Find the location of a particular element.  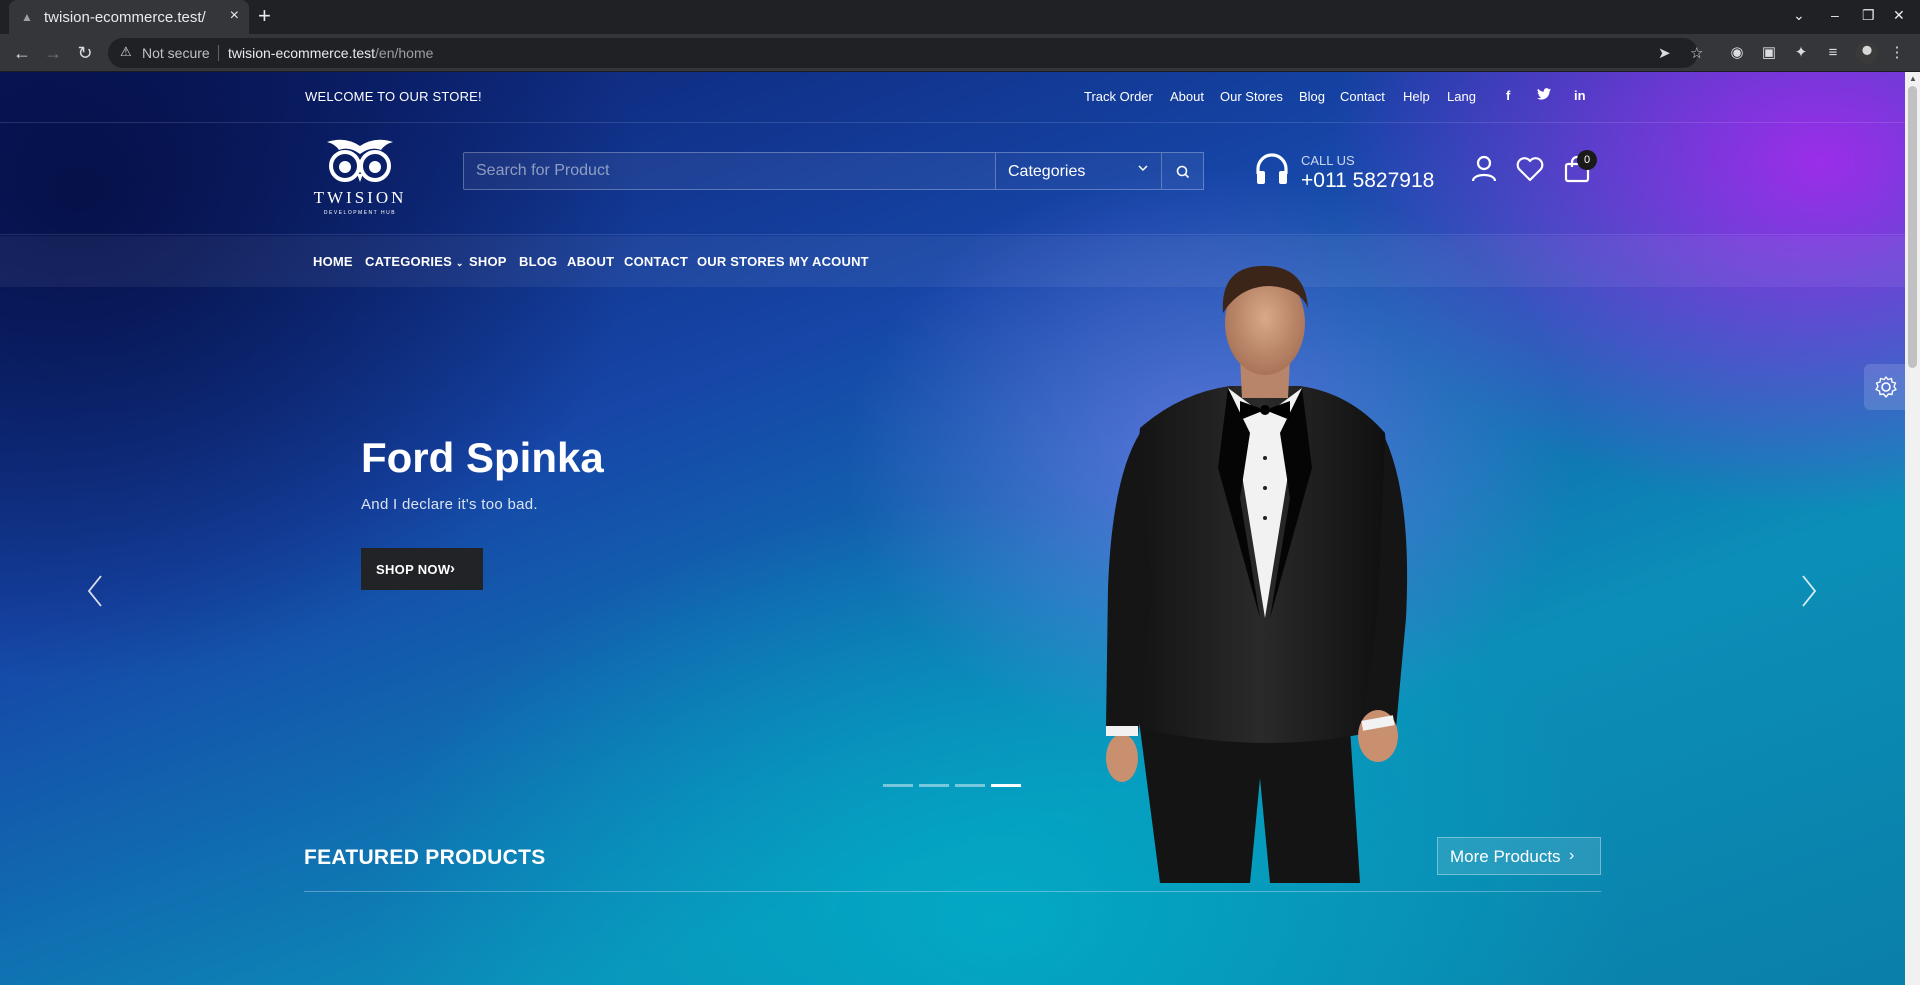

toplink-blog: Blog is located at coordinates (1312, 96).